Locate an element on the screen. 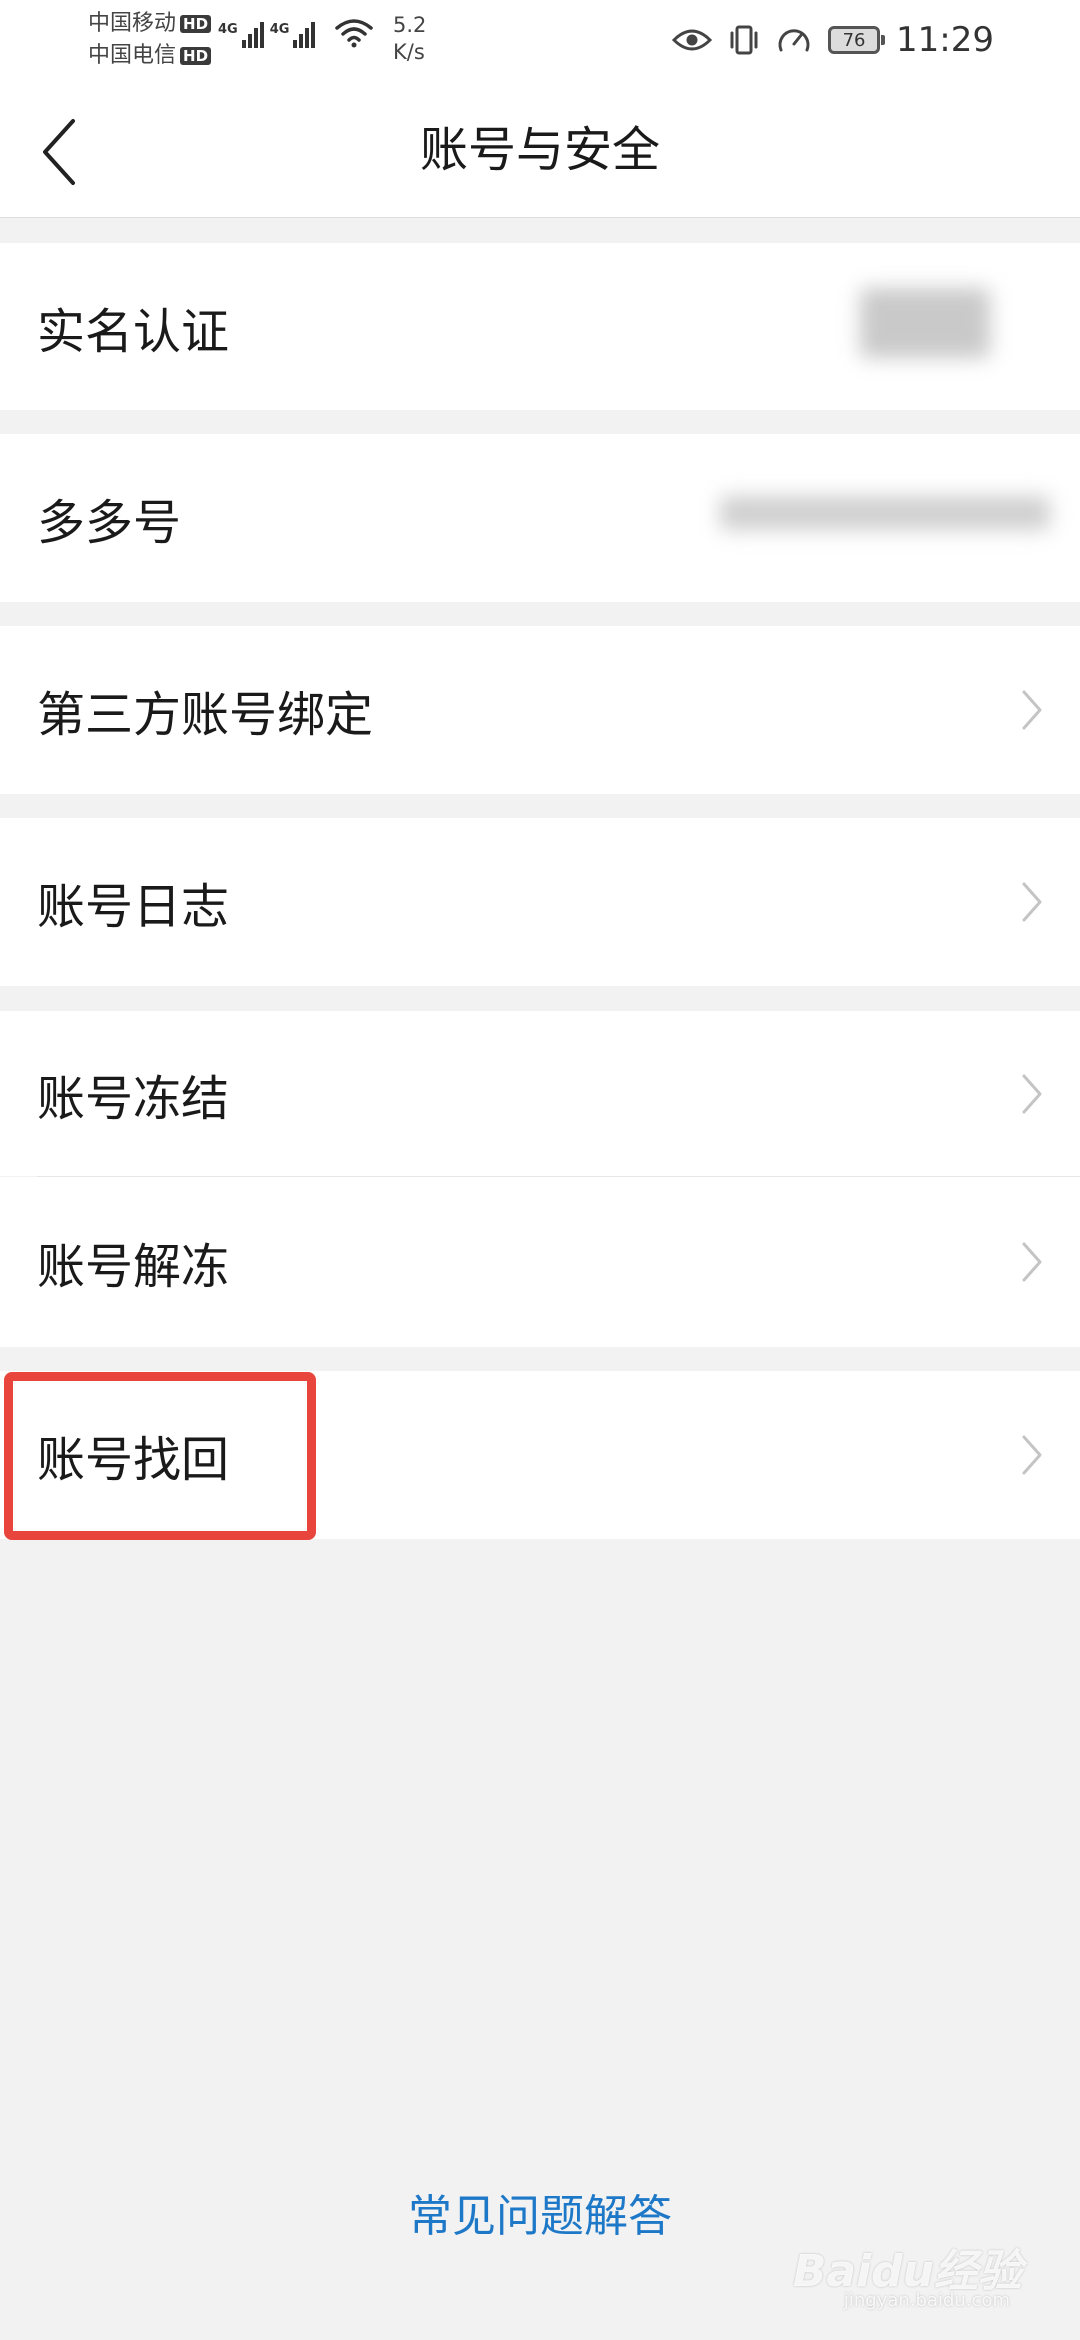 The image size is (1080, 2340). menu-item-label: 多多号 is located at coordinates (109, 523).